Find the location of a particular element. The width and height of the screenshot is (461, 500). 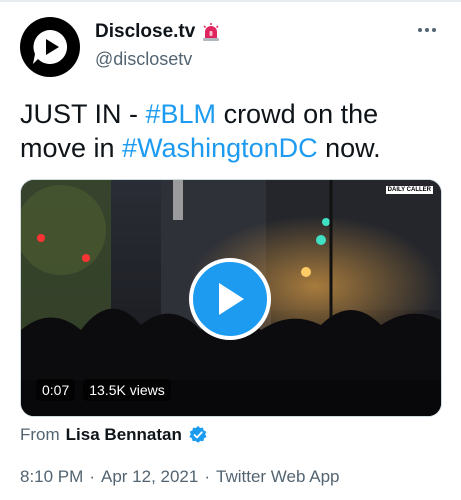

video-watermark: DAILY CALLER is located at coordinates (409, 190).